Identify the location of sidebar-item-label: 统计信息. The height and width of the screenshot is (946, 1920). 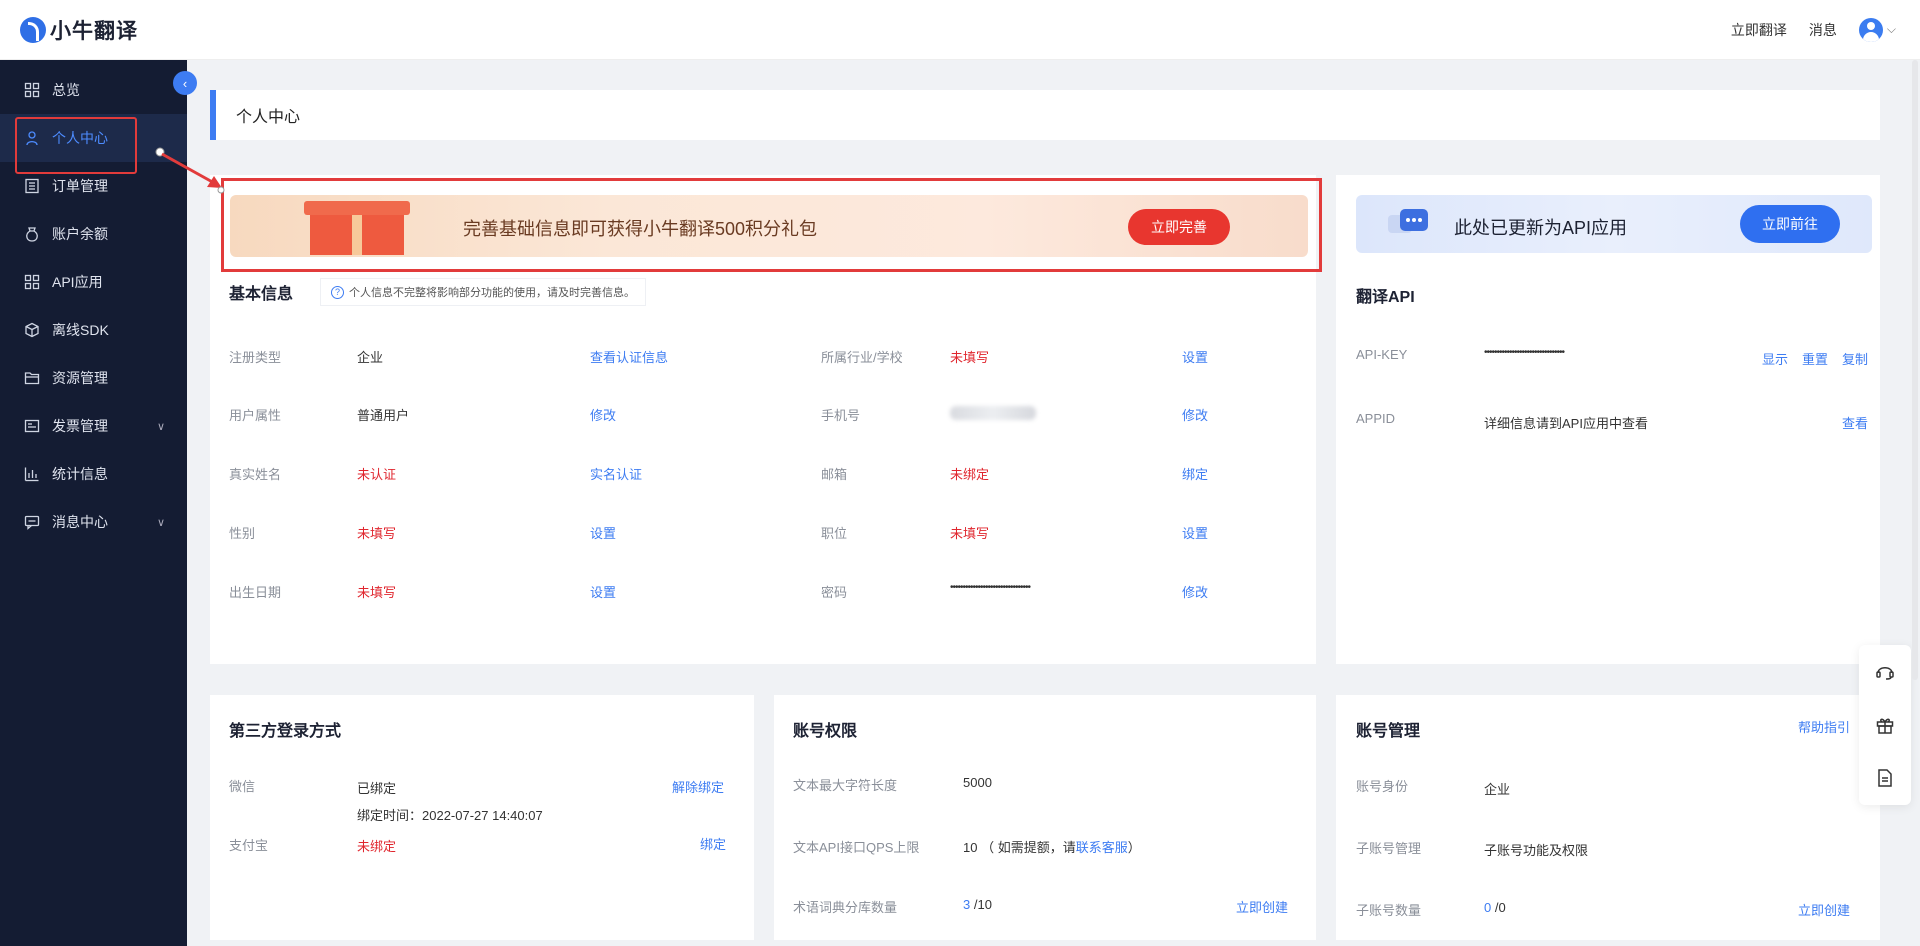
(80, 474).